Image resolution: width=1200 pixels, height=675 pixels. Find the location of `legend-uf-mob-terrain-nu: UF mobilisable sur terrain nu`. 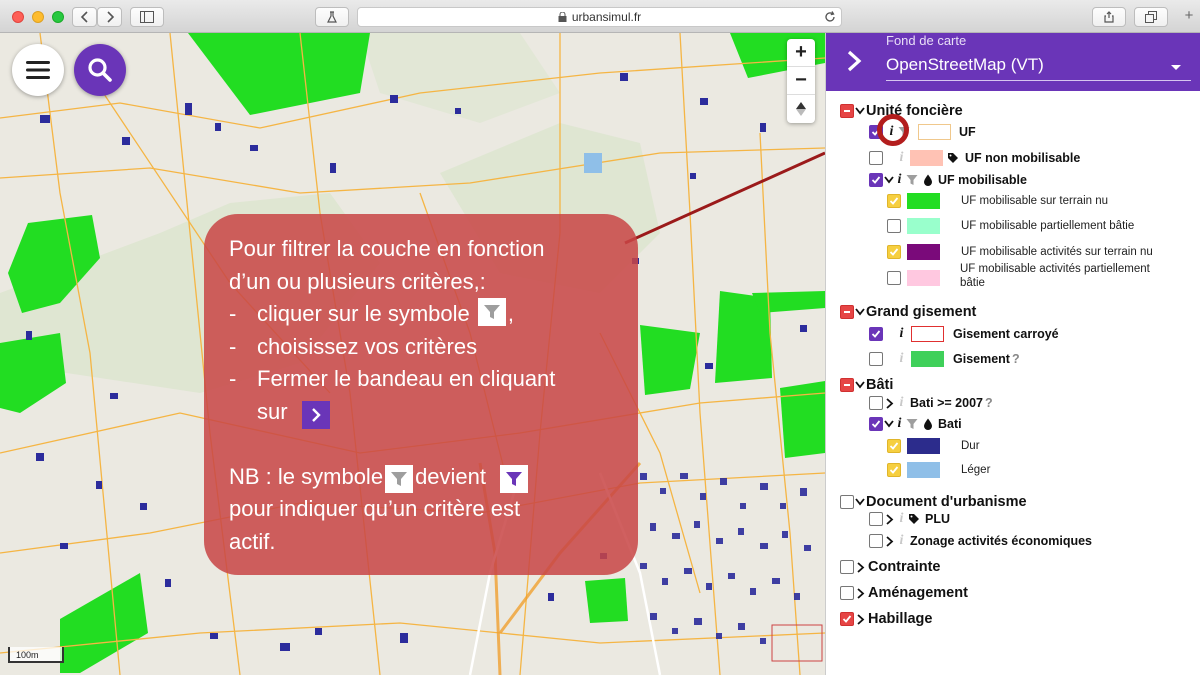

legend-uf-mob-terrain-nu: UF mobilisable sur terrain nu is located at coordinates (997, 201).